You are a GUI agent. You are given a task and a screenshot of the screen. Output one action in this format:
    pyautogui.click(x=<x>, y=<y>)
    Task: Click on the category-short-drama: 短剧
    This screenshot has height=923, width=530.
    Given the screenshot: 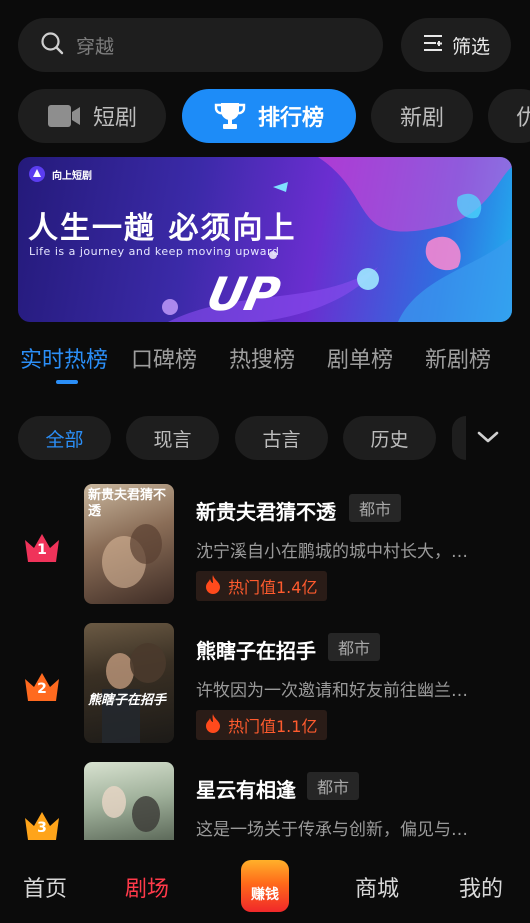 What is the action you would take?
    pyautogui.click(x=92, y=116)
    